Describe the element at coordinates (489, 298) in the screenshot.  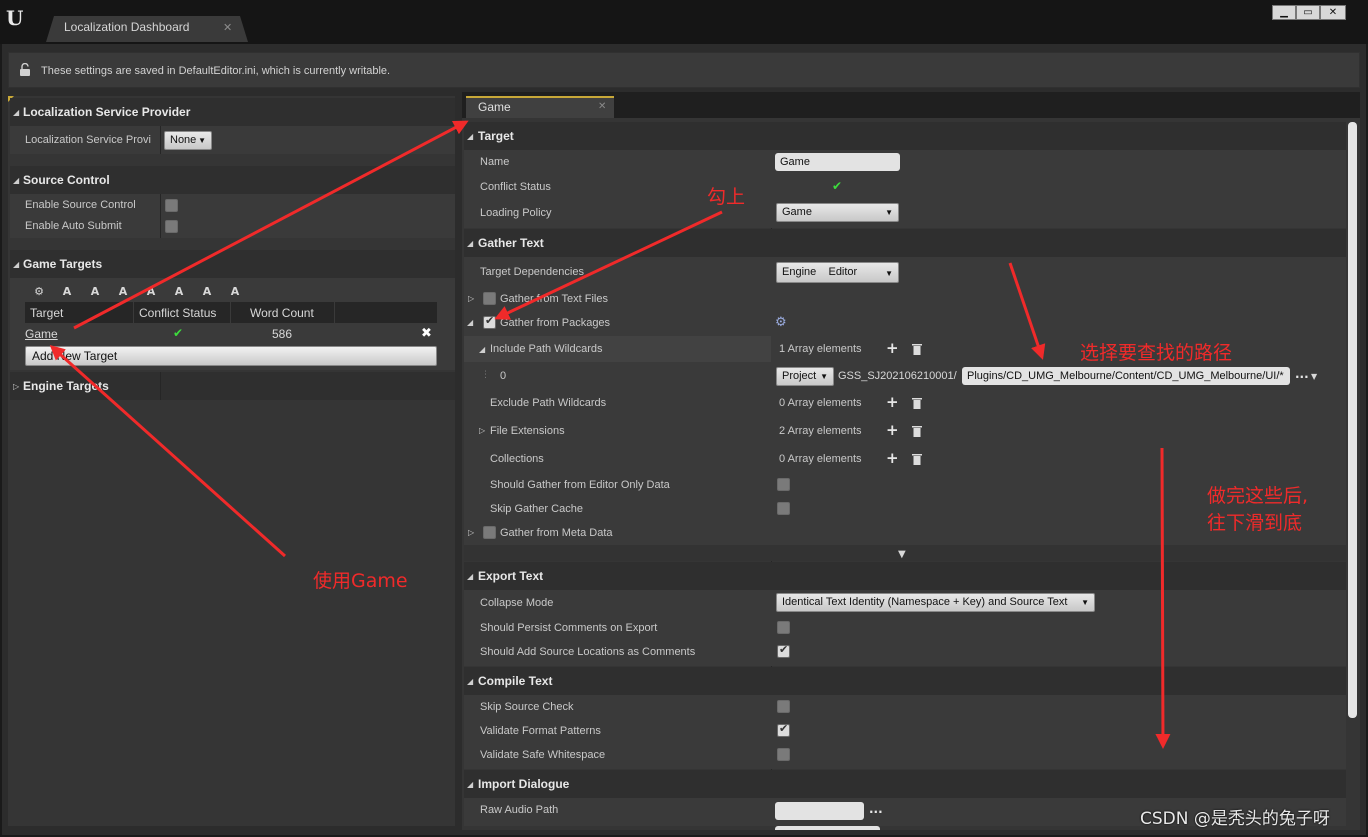
I see `gather-text-files-checkbox` at that location.